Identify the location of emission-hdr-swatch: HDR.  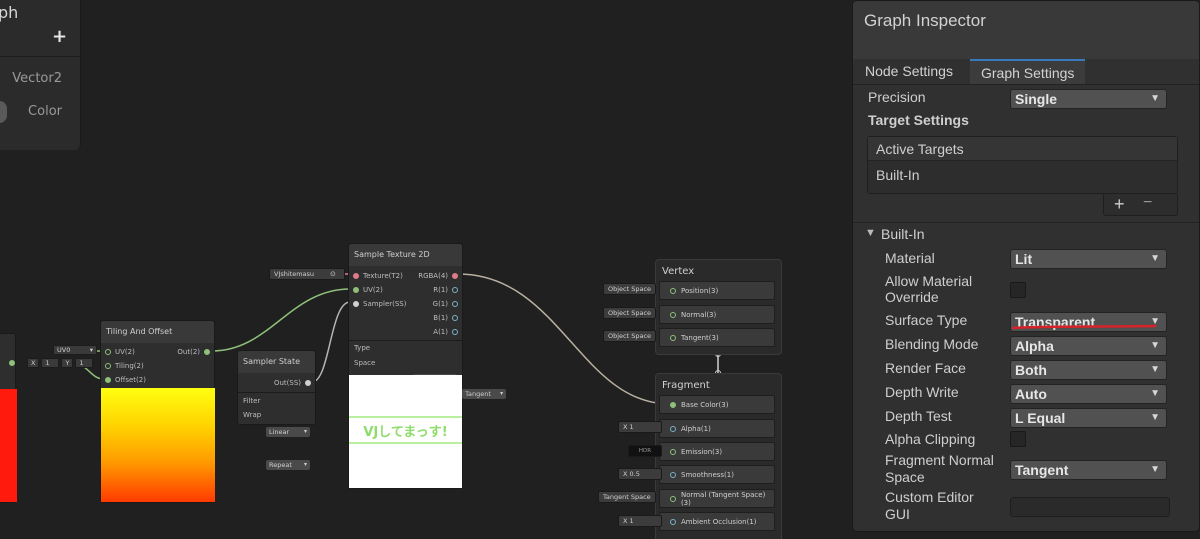
(645, 451).